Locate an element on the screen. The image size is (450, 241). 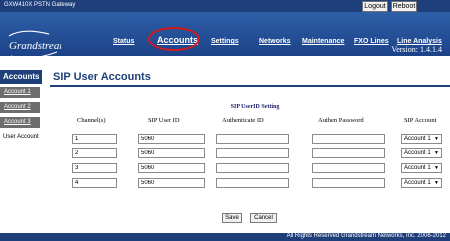
nav-maintenance: Maintenance is located at coordinates (323, 41).